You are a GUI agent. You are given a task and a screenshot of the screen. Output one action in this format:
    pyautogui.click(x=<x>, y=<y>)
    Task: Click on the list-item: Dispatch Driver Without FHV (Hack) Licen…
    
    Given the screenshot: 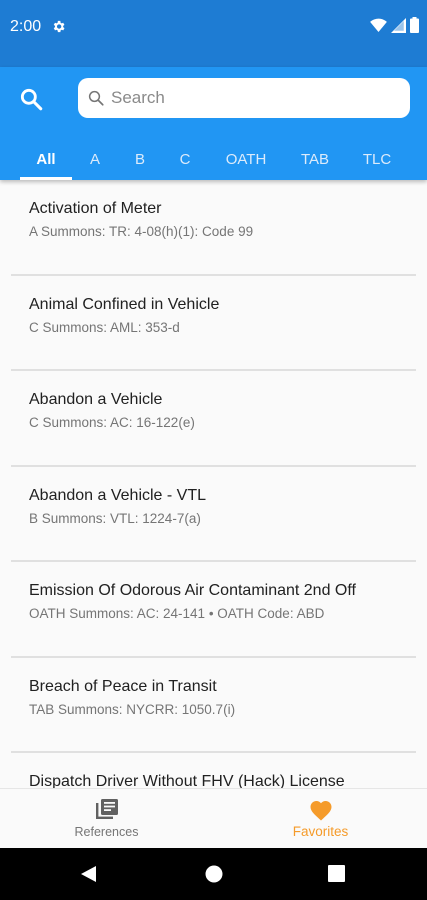 What is the action you would take?
    pyautogui.click(x=213, y=770)
    